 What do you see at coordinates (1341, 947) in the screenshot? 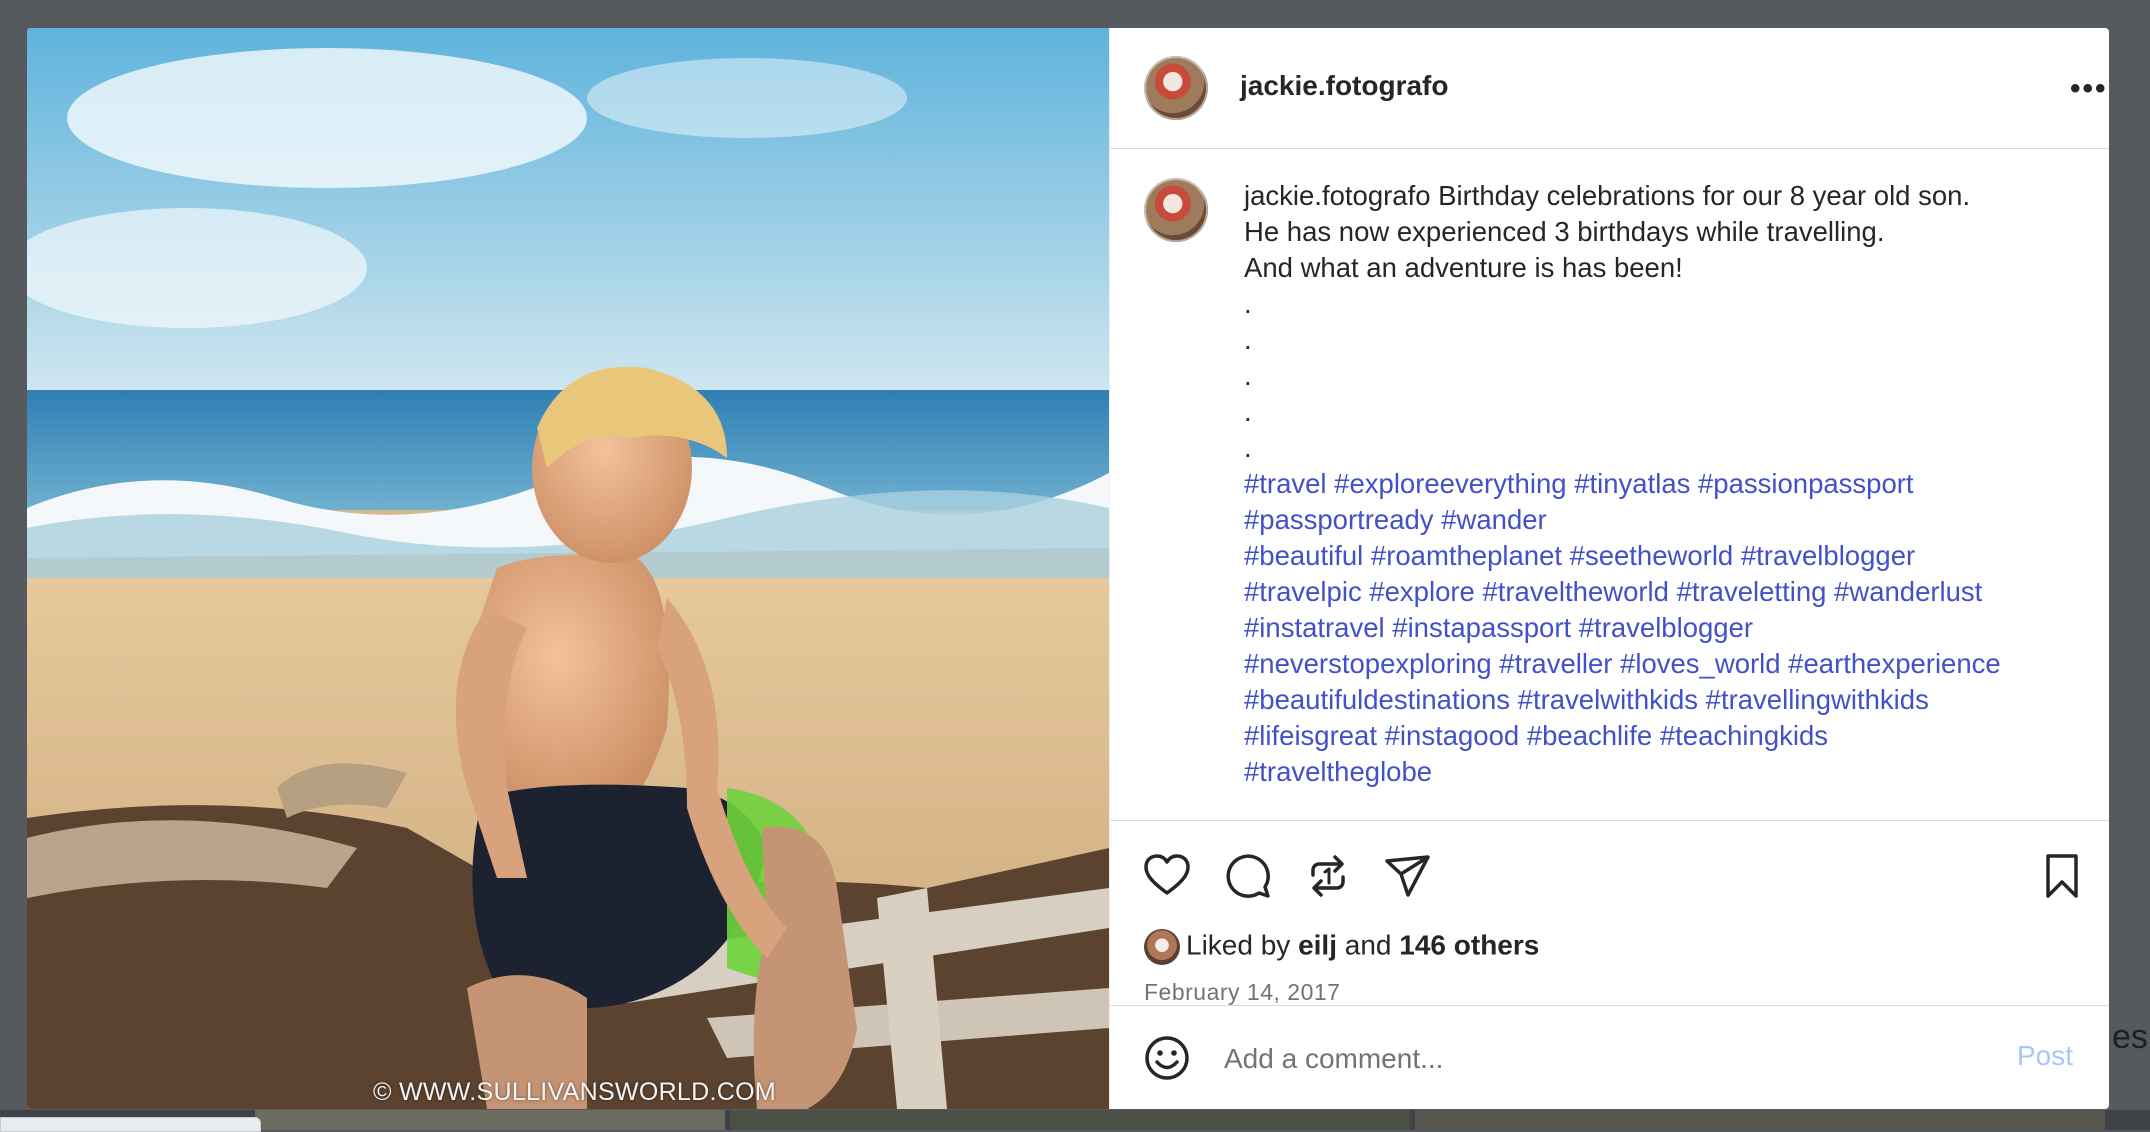
I see `likes-summary: Liked by eilj and 146 others` at bounding box center [1341, 947].